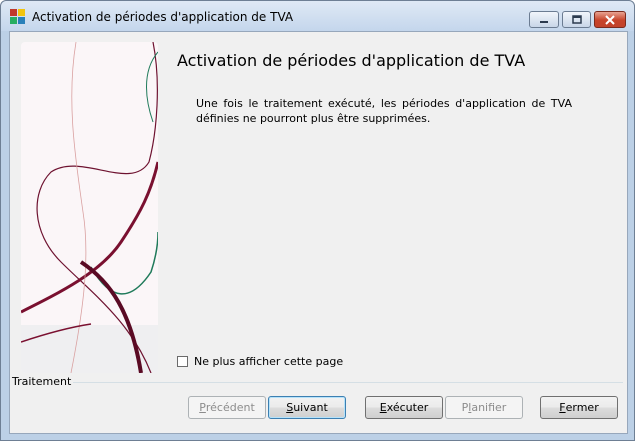  I want to click on dont-show-again-label: Ne plus afficher cette page, so click(269, 361).